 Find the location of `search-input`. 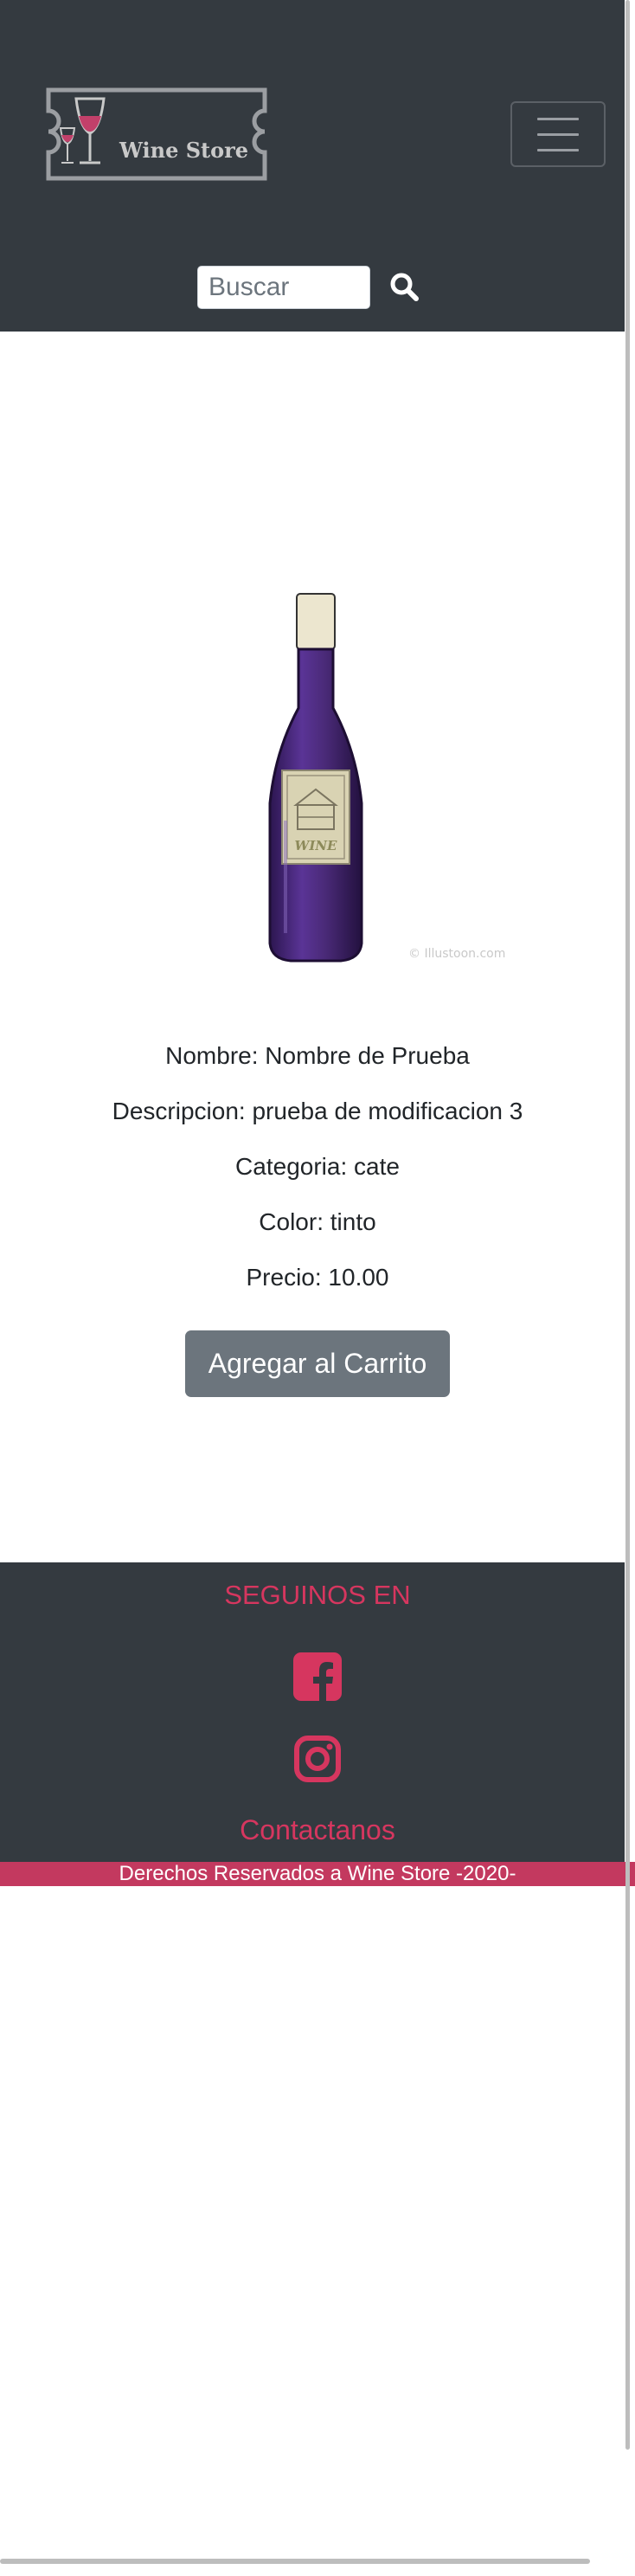

search-input is located at coordinates (283, 287).